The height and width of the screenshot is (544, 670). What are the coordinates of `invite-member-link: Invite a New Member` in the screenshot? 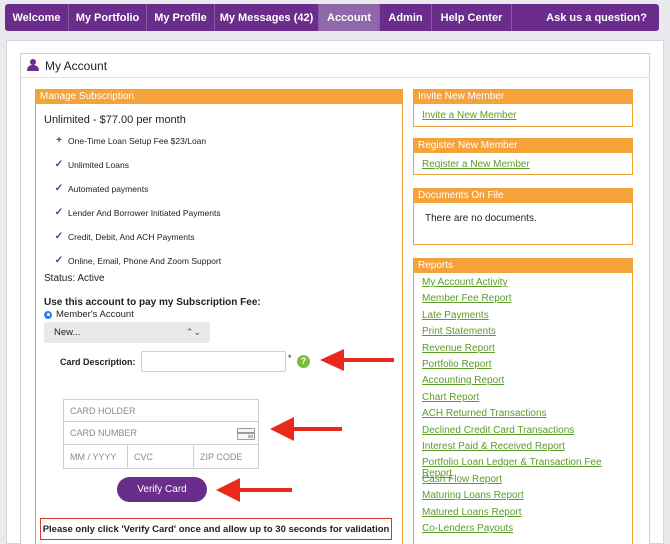 It's located at (469, 115).